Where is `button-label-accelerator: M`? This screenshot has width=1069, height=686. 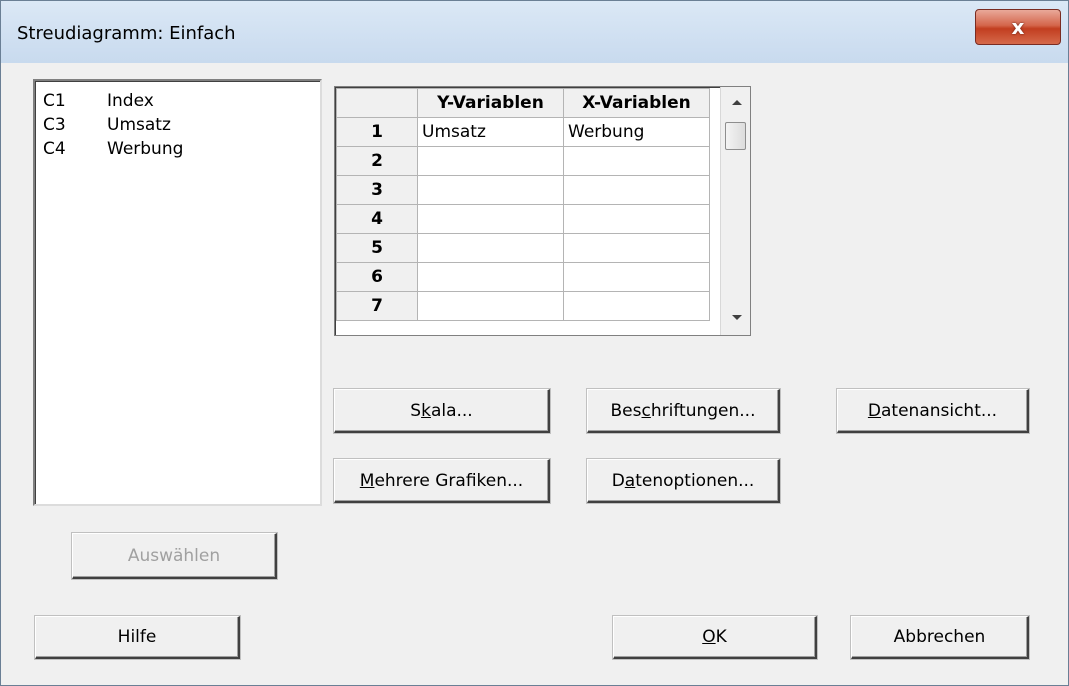 button-label-accelerator: M is located at coordinates (367, 480).